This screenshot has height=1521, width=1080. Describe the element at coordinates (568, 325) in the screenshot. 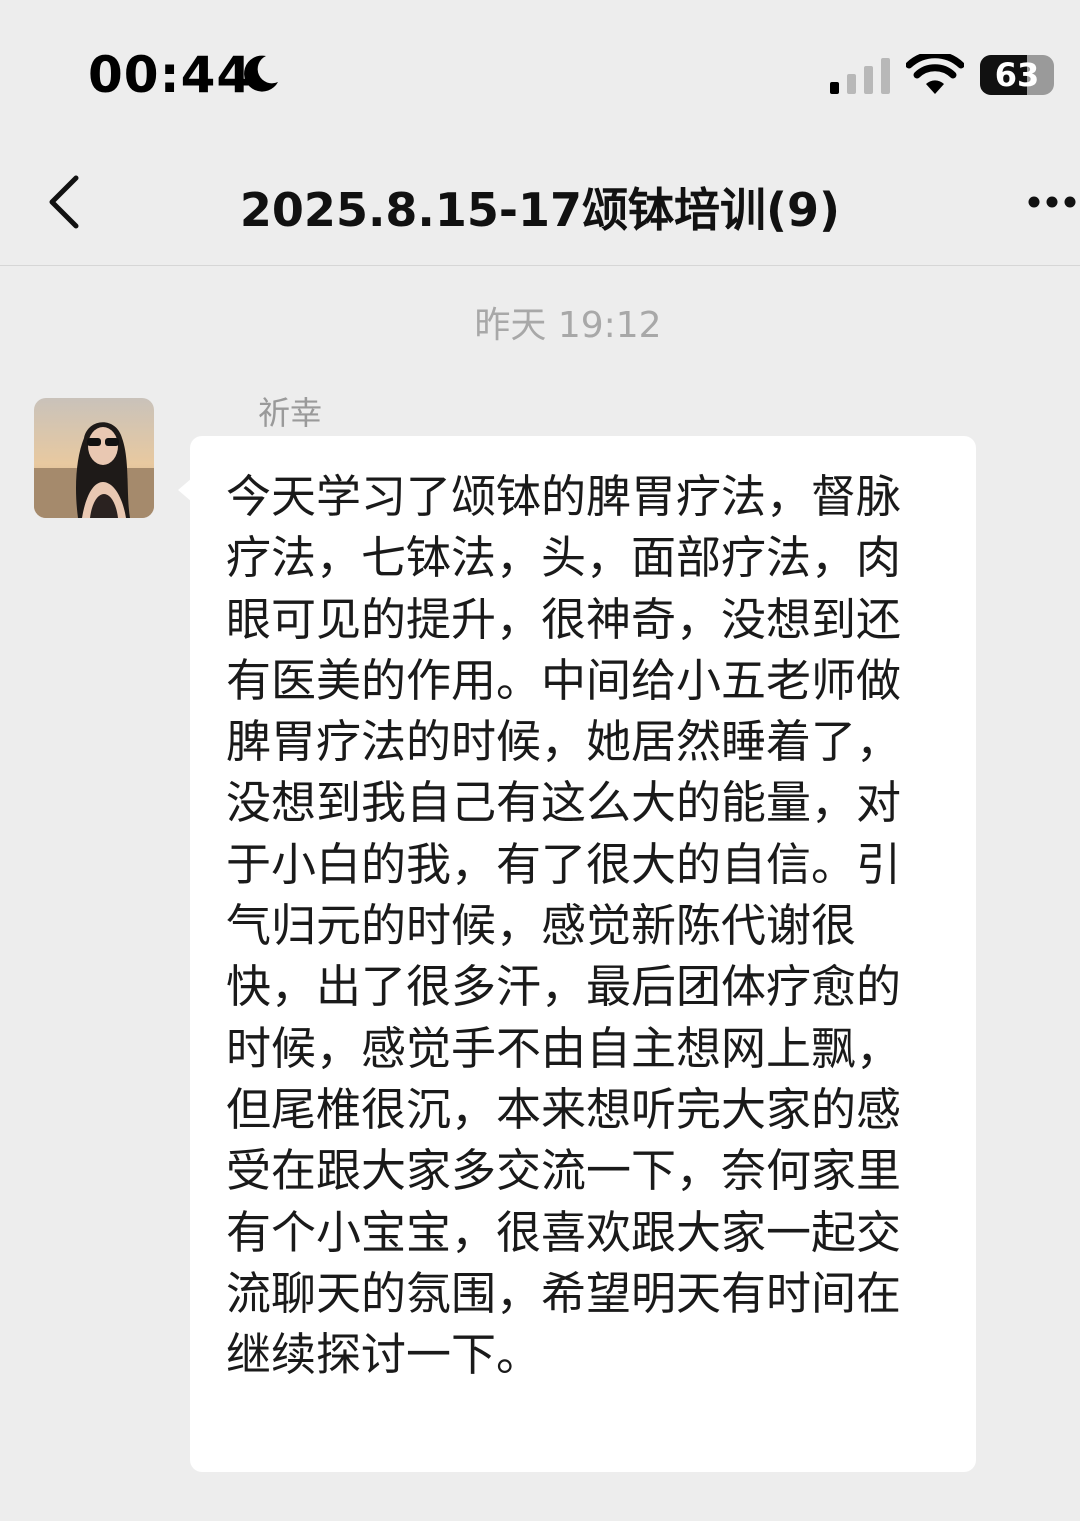

I see `message-timestamp: 昨天 19:12` at that location.